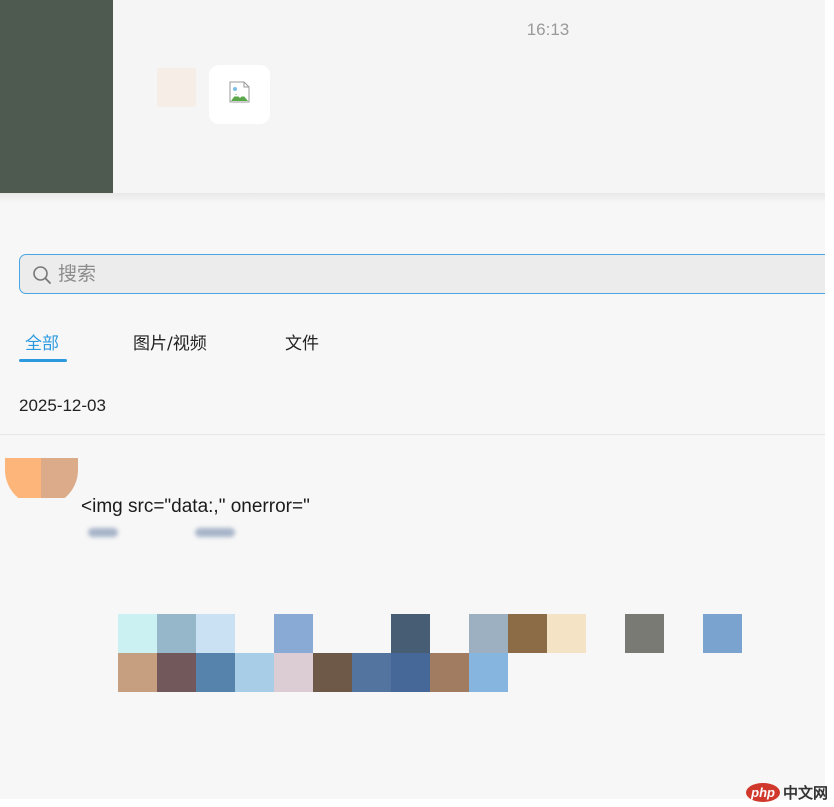 The image size is (834, 807). I want to click on divider, so click(417, 434).